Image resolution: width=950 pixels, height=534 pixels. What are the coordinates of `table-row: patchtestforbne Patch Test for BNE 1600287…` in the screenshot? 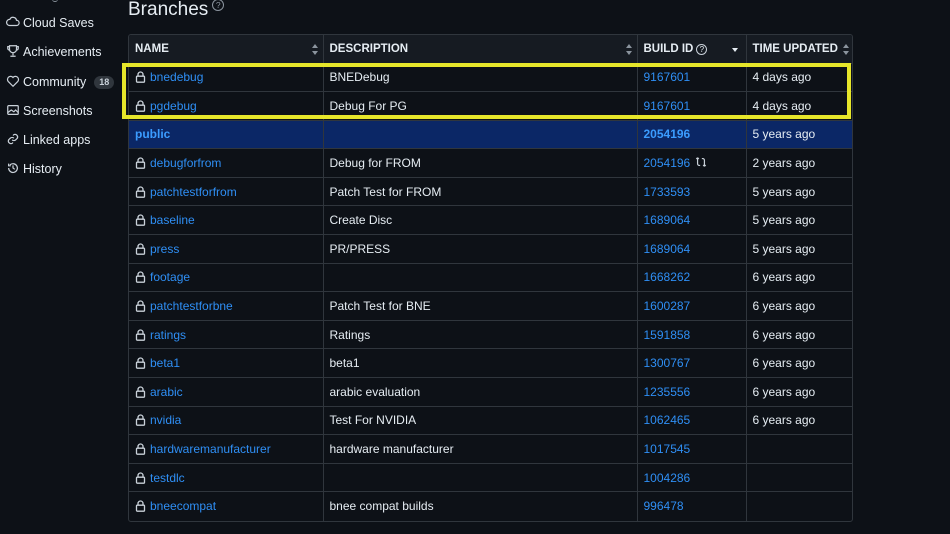 It's located at (490, 306).